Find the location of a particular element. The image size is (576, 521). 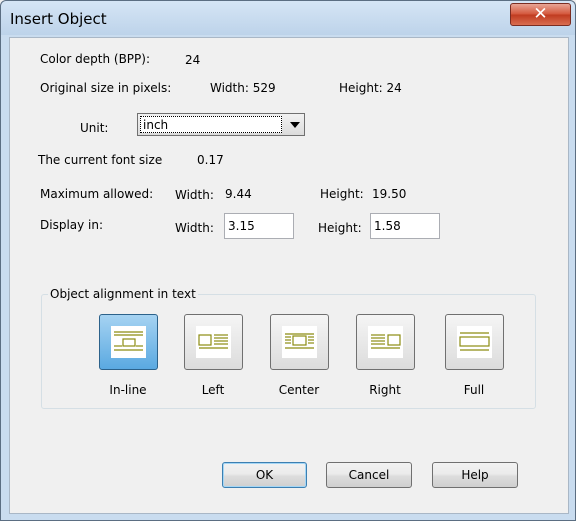

max-height-label: Height: is located at coordinates (342, 194).